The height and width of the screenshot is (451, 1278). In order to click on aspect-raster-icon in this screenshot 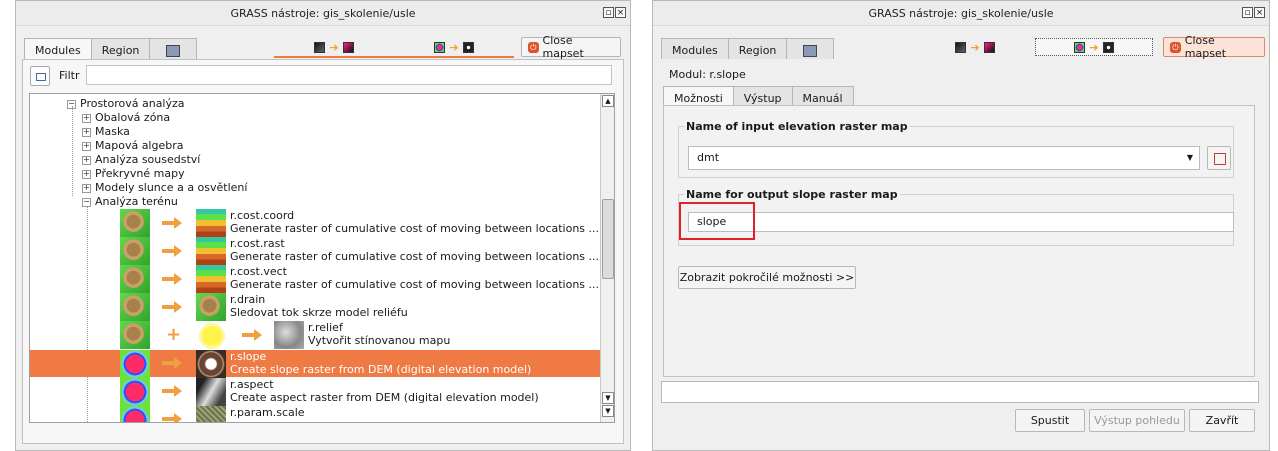, I will do `click(211, 392)`.